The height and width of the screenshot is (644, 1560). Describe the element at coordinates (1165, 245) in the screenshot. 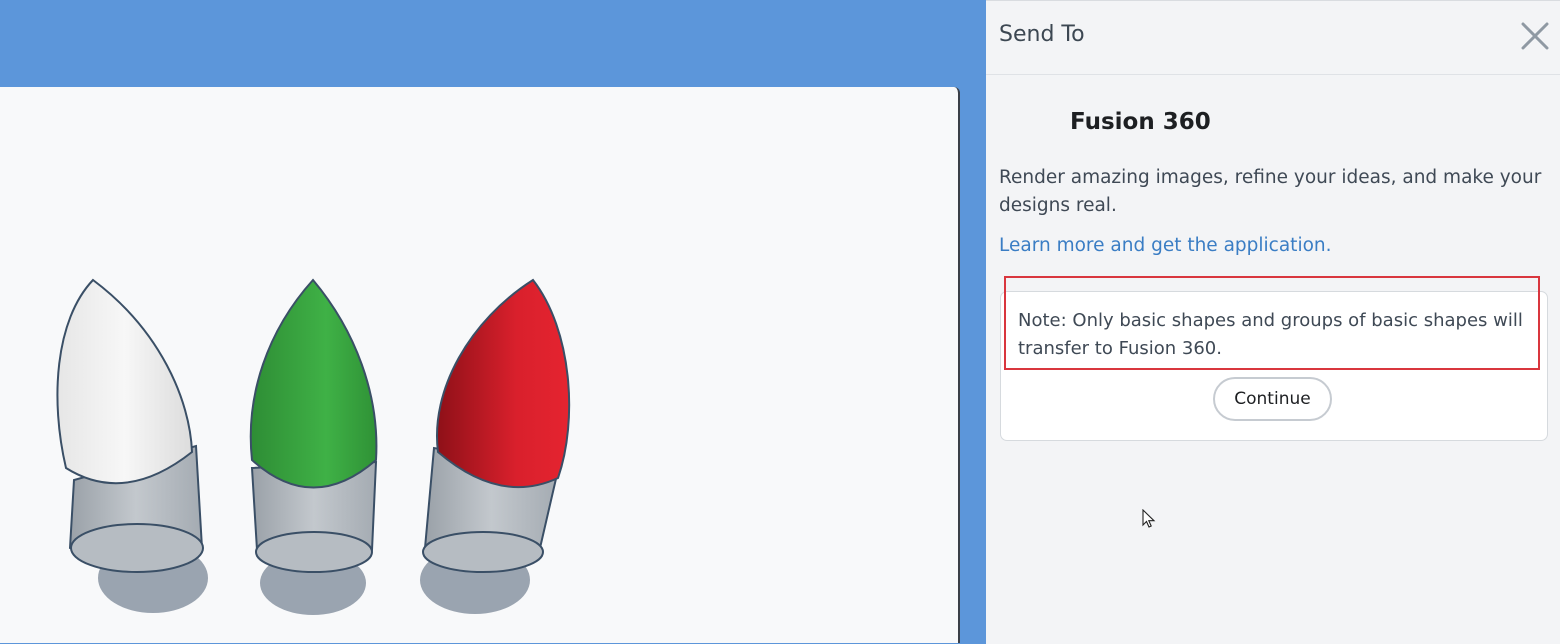

I see `learn-more-link: Learn more and get the application.` at that location.